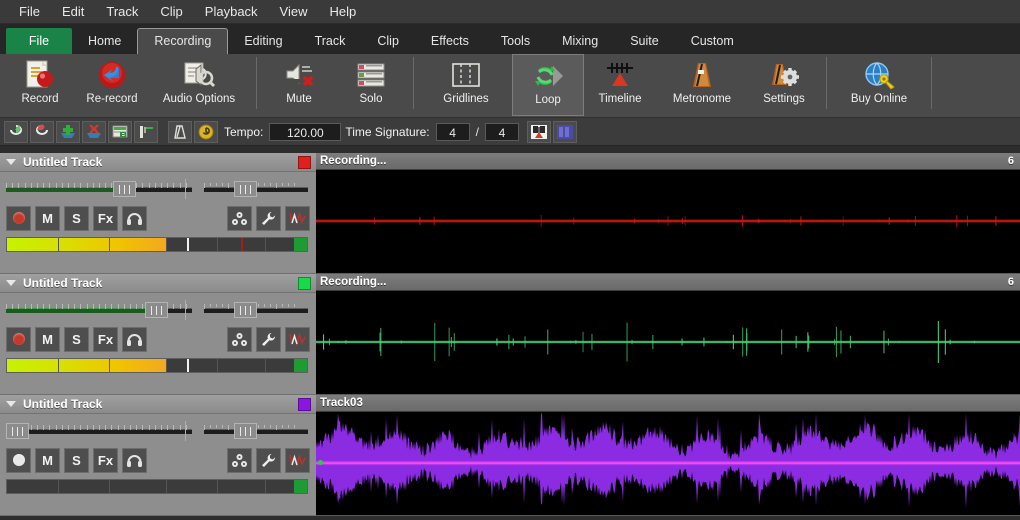  What do you see at coordinates (42, 131) in the screenshot?
I see `toolbar-loop-red-button` at bounding box center [42, 131].